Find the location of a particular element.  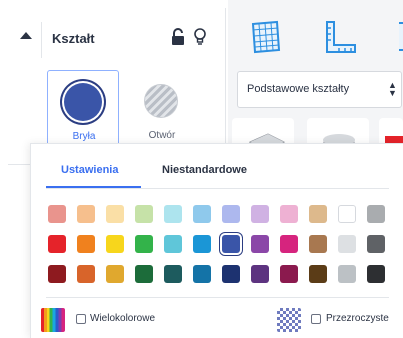

note-tool-icon is located at coordinates (401, 37).